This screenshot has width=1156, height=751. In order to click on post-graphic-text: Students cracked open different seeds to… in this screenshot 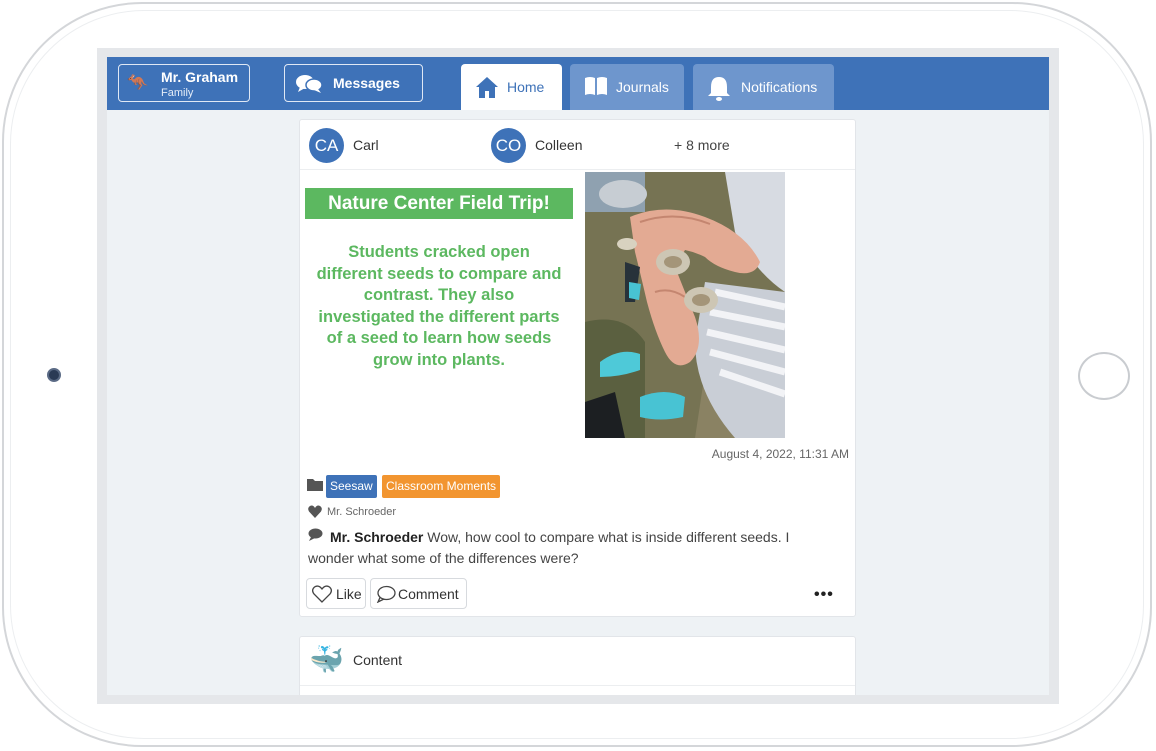, I will do `click(439, 306)`.